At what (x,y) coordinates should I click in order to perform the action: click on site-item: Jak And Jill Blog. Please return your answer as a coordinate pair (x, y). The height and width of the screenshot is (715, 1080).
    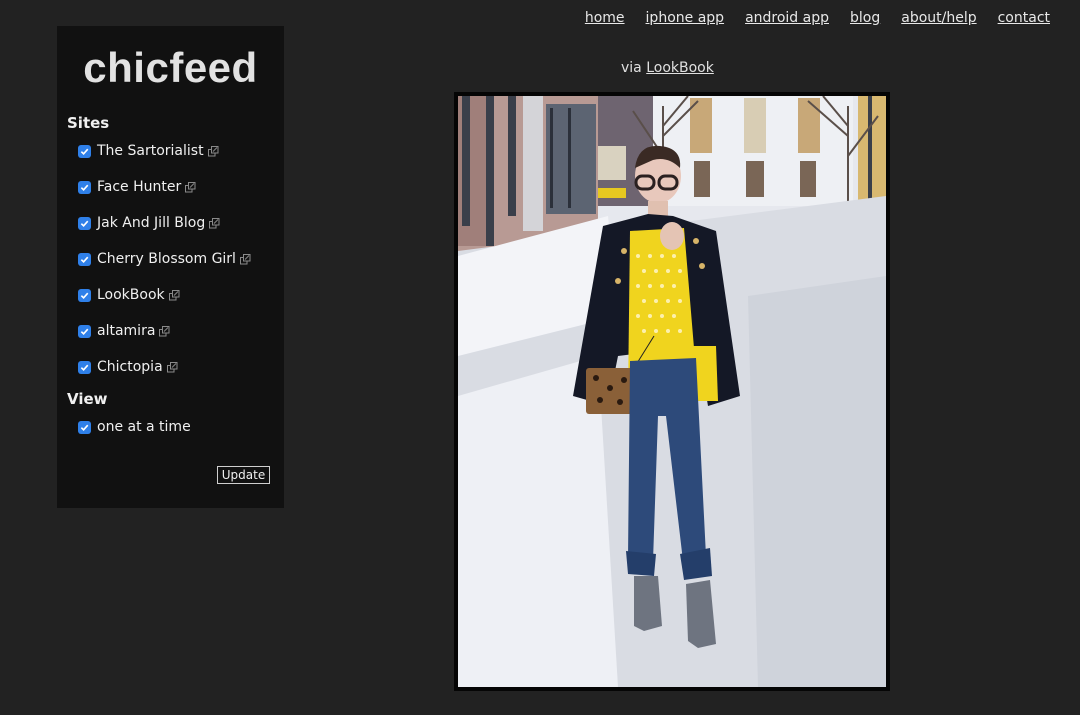
    Looking at the image, I should click on (149, 223).